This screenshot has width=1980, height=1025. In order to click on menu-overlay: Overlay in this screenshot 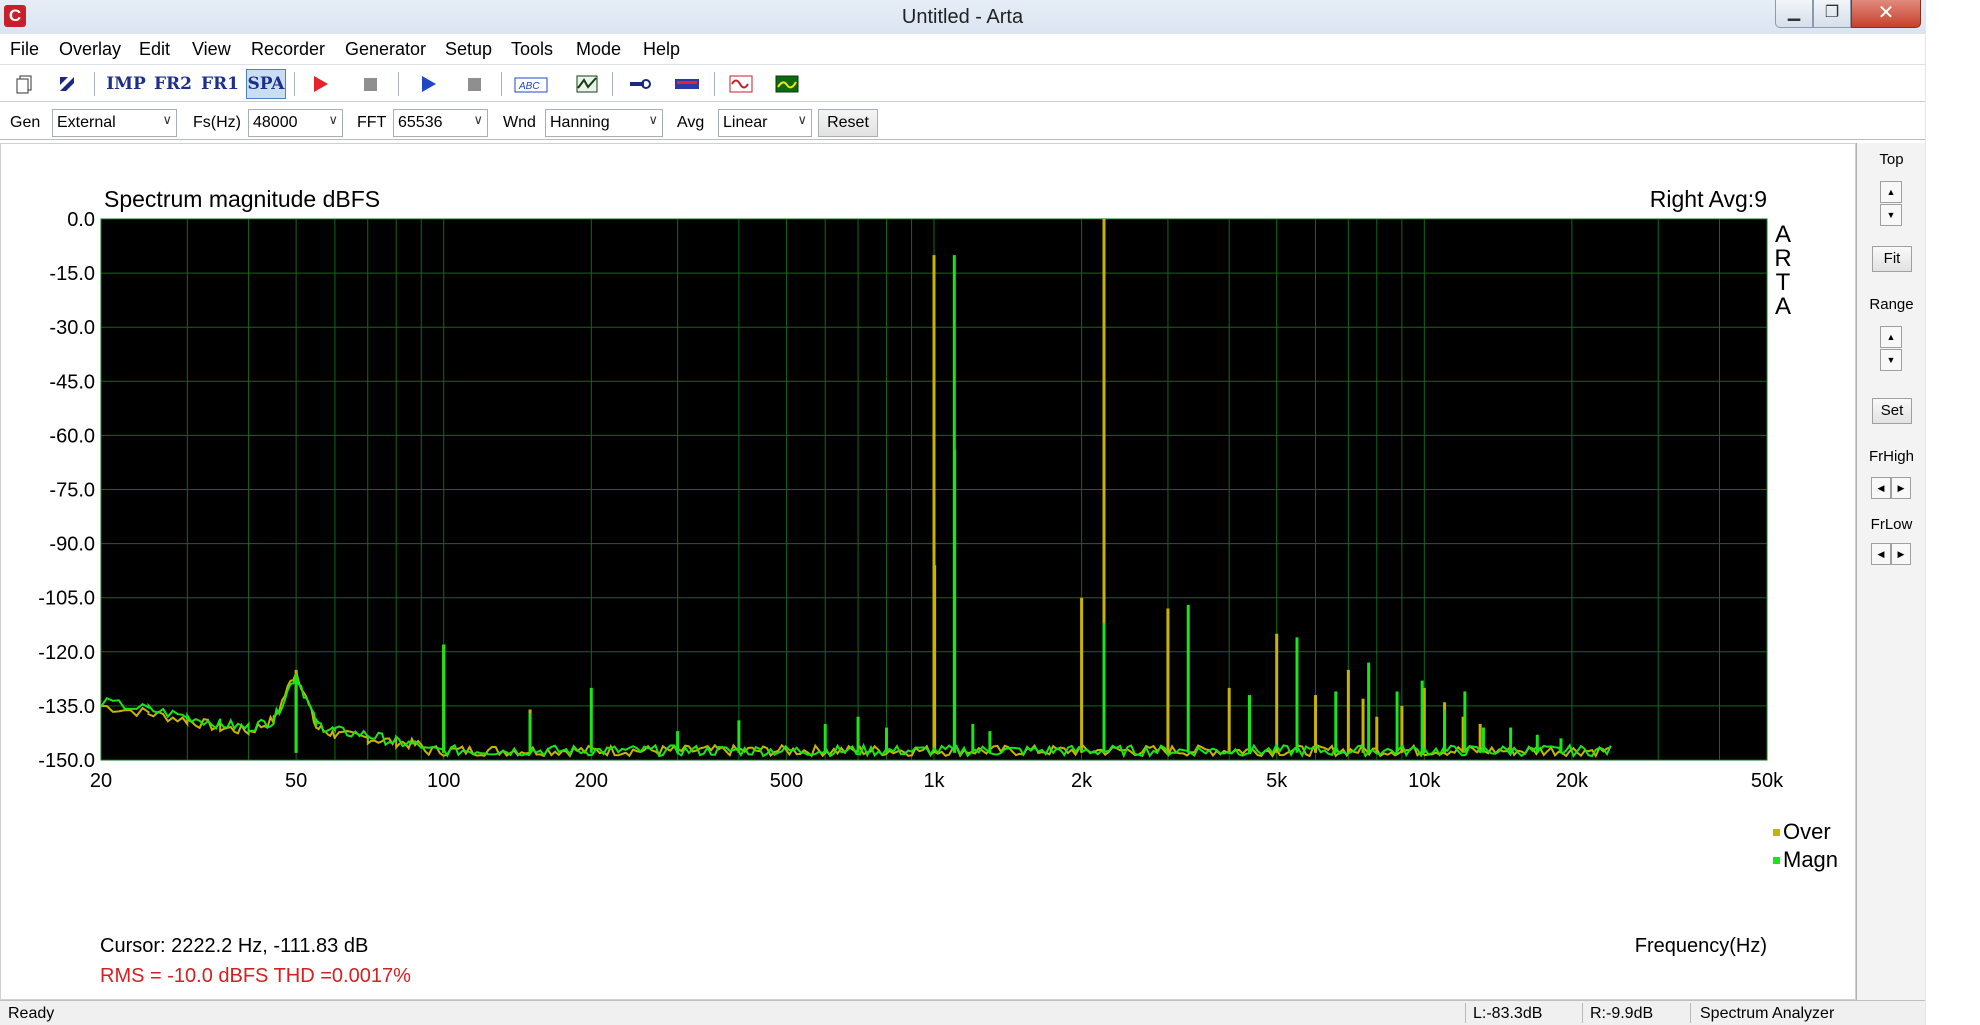, I will do `click(90, 49)`.